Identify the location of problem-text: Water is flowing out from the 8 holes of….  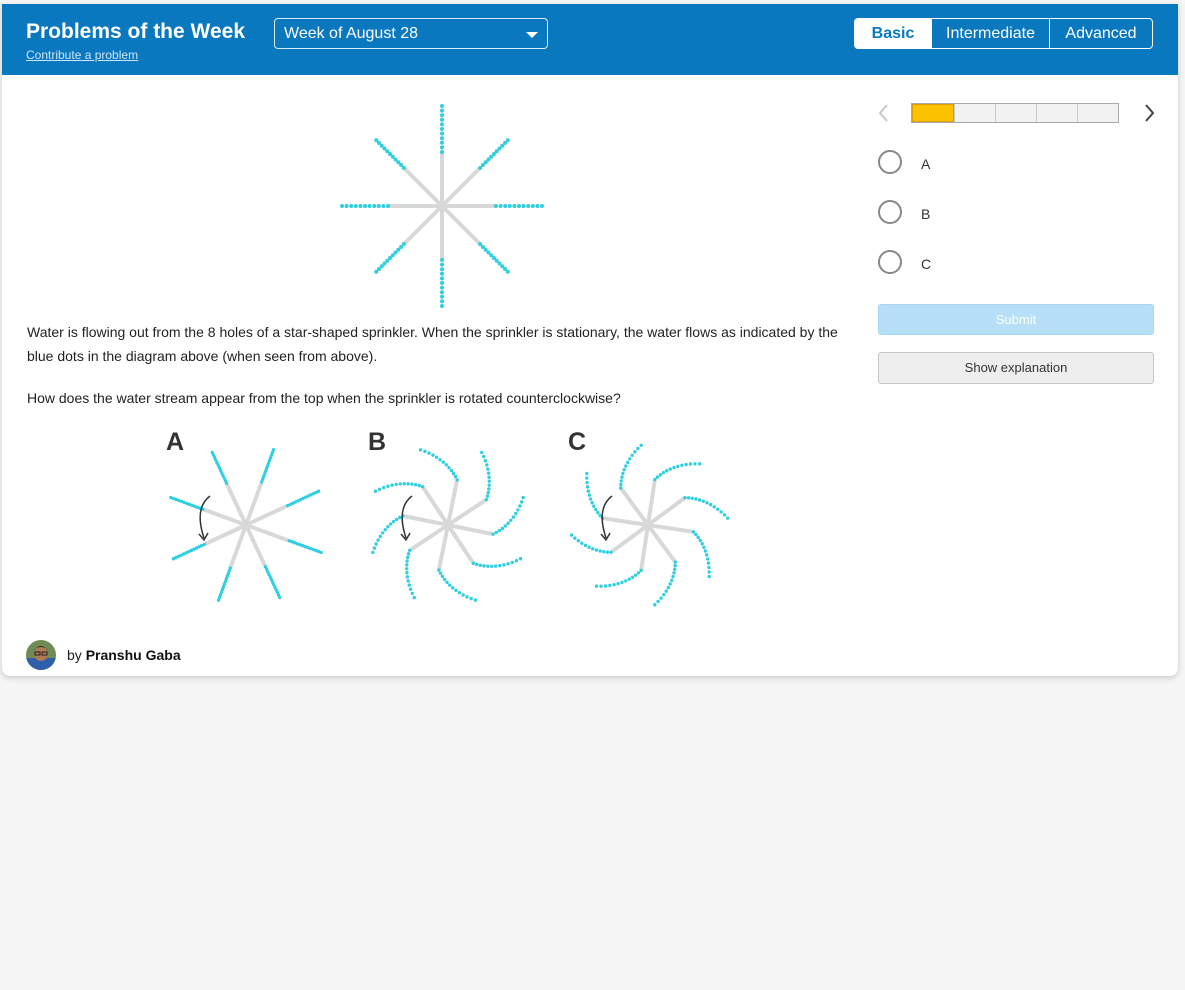
(432, 344).